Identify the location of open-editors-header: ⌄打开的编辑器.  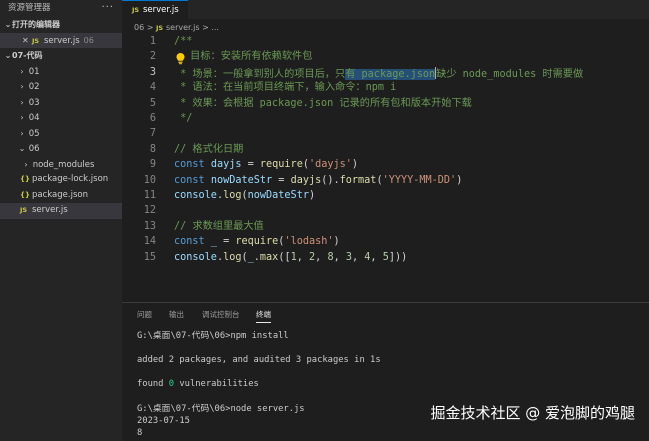
(61, 25).